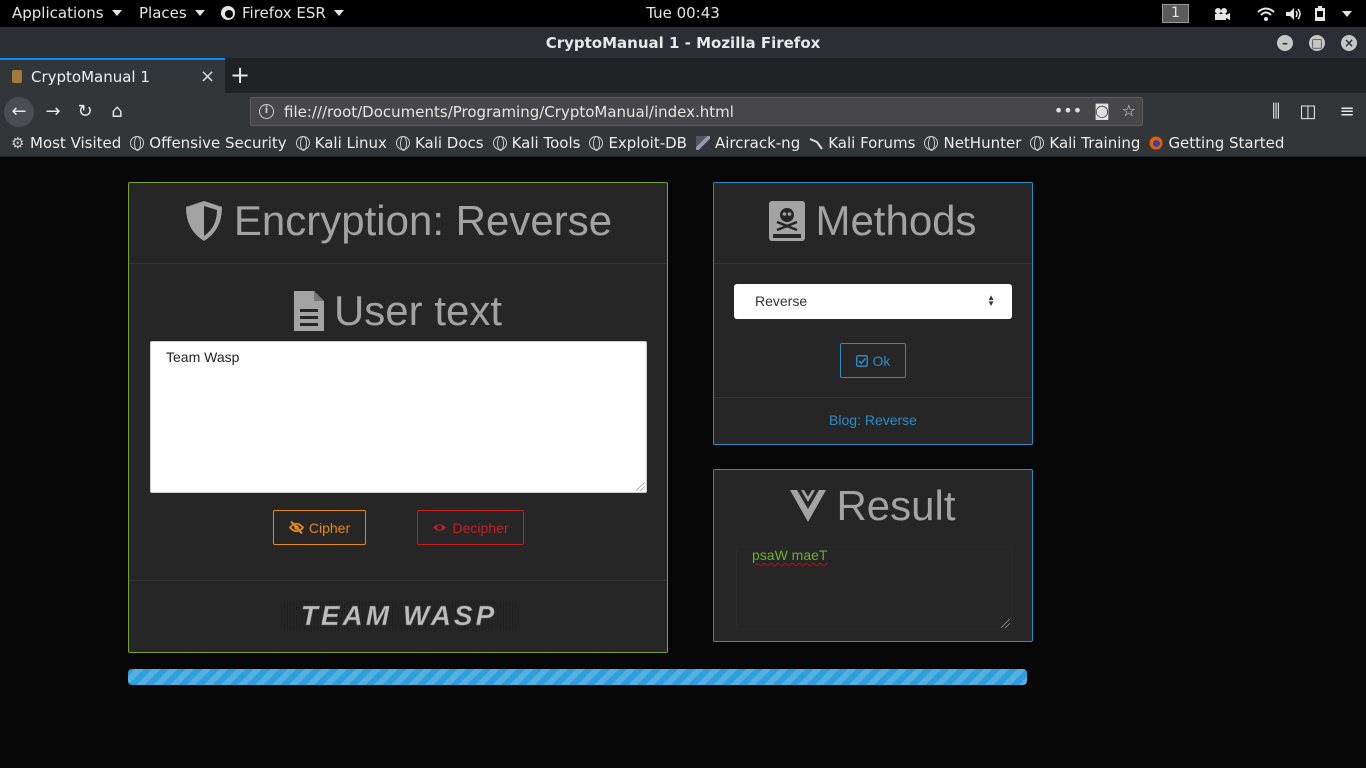 The image size is (1366, 768). What do you see at coordinates (1276, 112) in the screenshot?
I see `library-icon: ⫼` at bounding box center [1276, 112].